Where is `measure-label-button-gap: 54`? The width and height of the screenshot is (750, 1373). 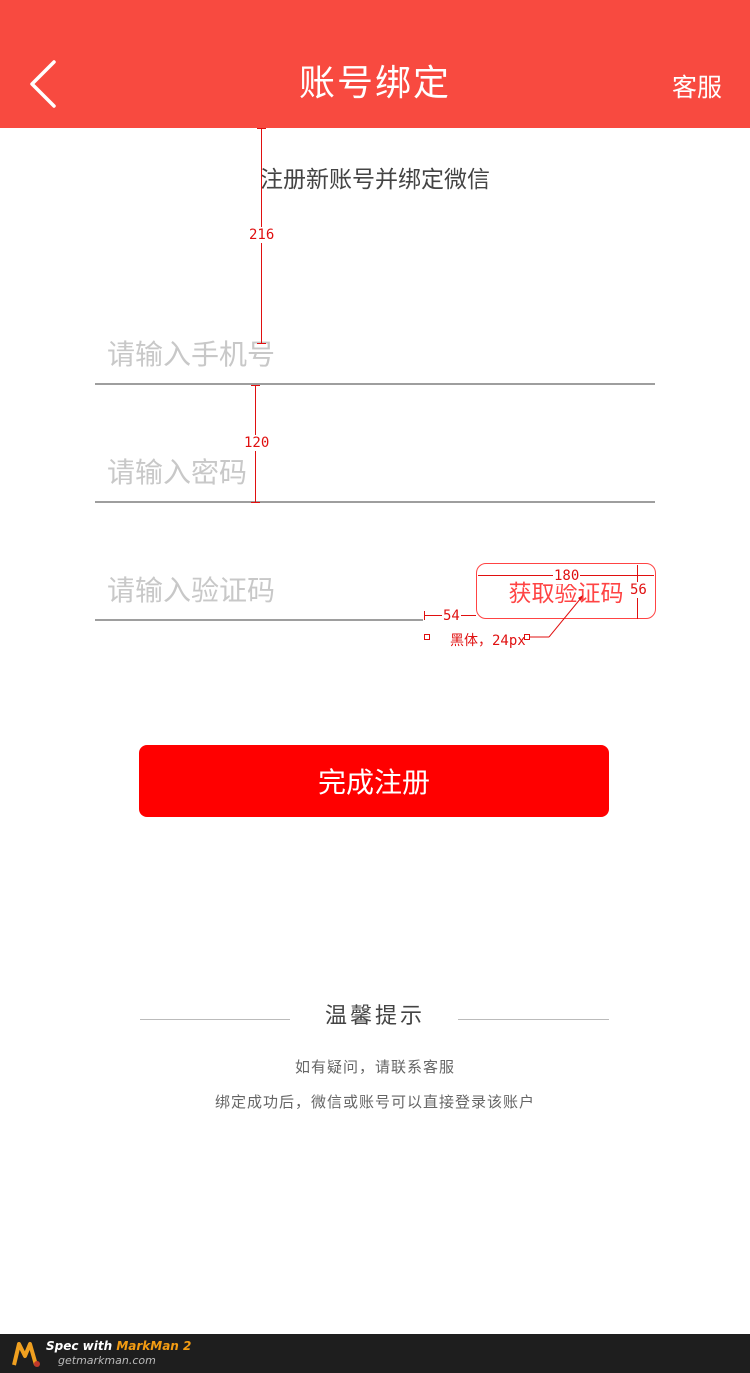
measure-label-button-gap: 54 is located at coordinates (451, 616).